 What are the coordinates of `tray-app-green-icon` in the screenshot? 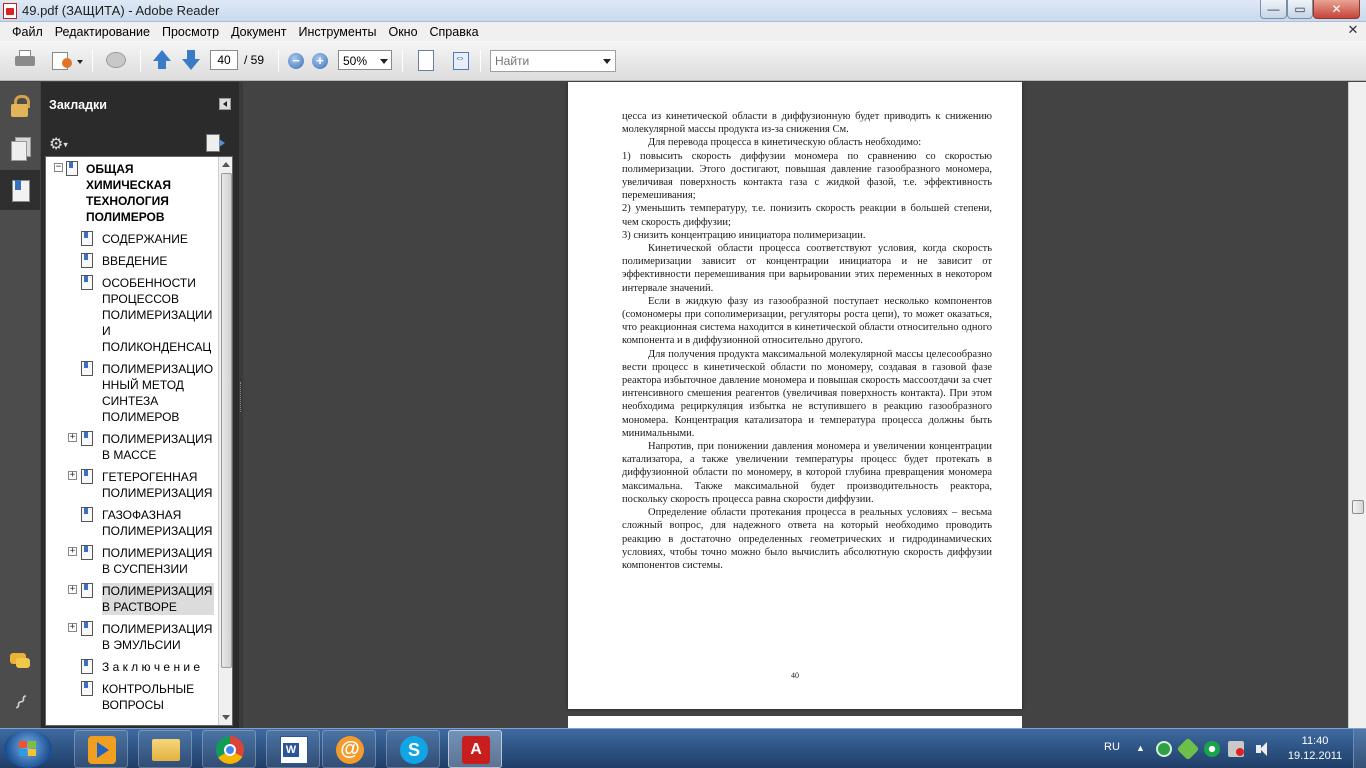 It's located at (1164, 749).